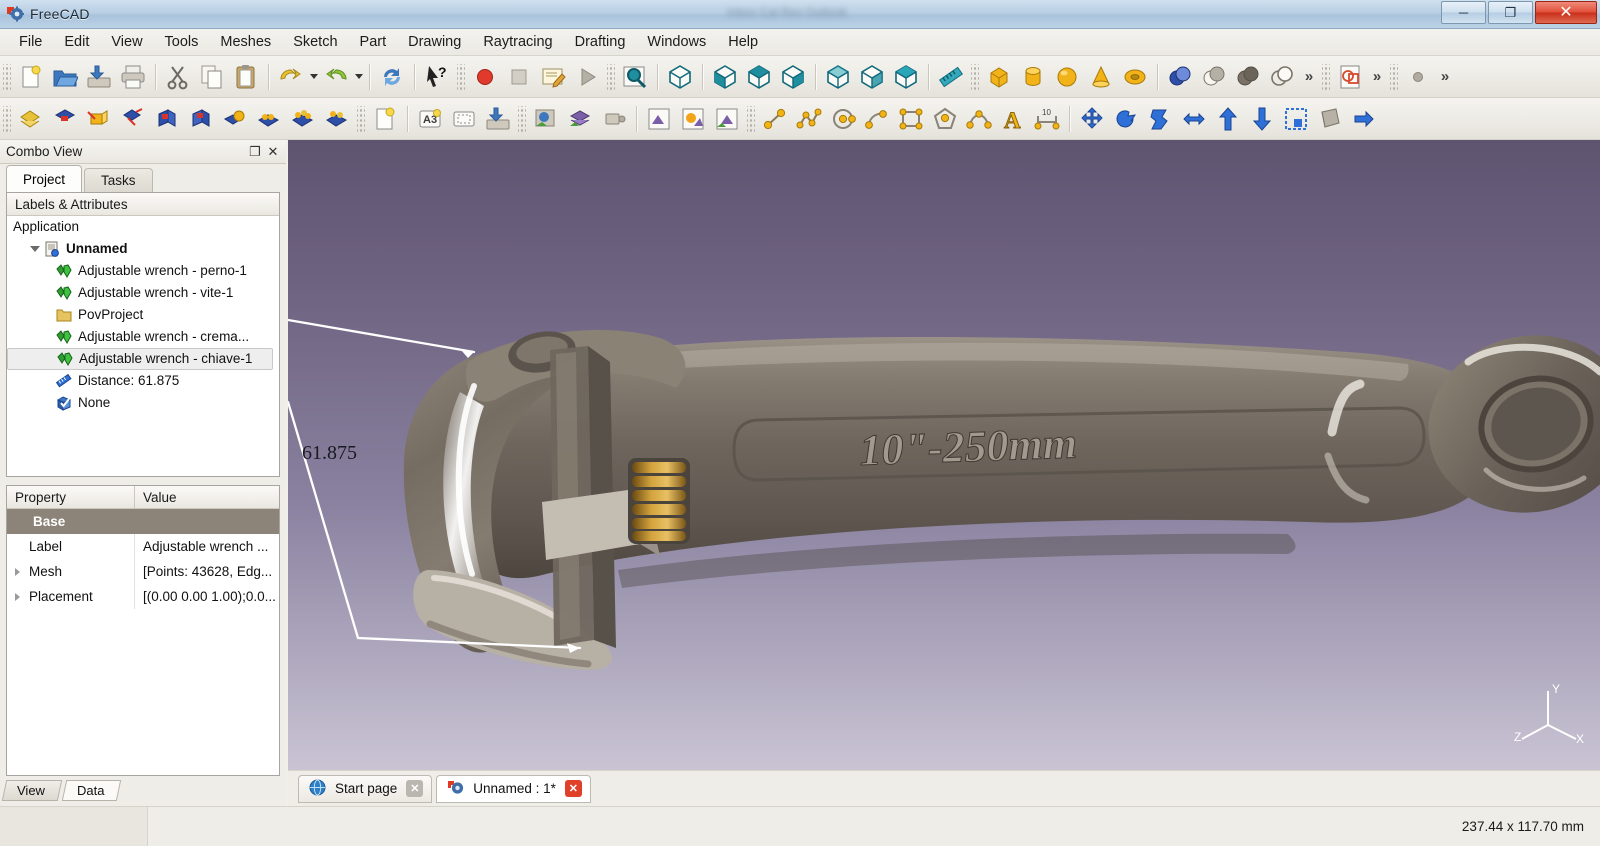 The width and height of the screenshot is (1600, 846). I want to click on menu-item-help: Help, so click(743, 42).